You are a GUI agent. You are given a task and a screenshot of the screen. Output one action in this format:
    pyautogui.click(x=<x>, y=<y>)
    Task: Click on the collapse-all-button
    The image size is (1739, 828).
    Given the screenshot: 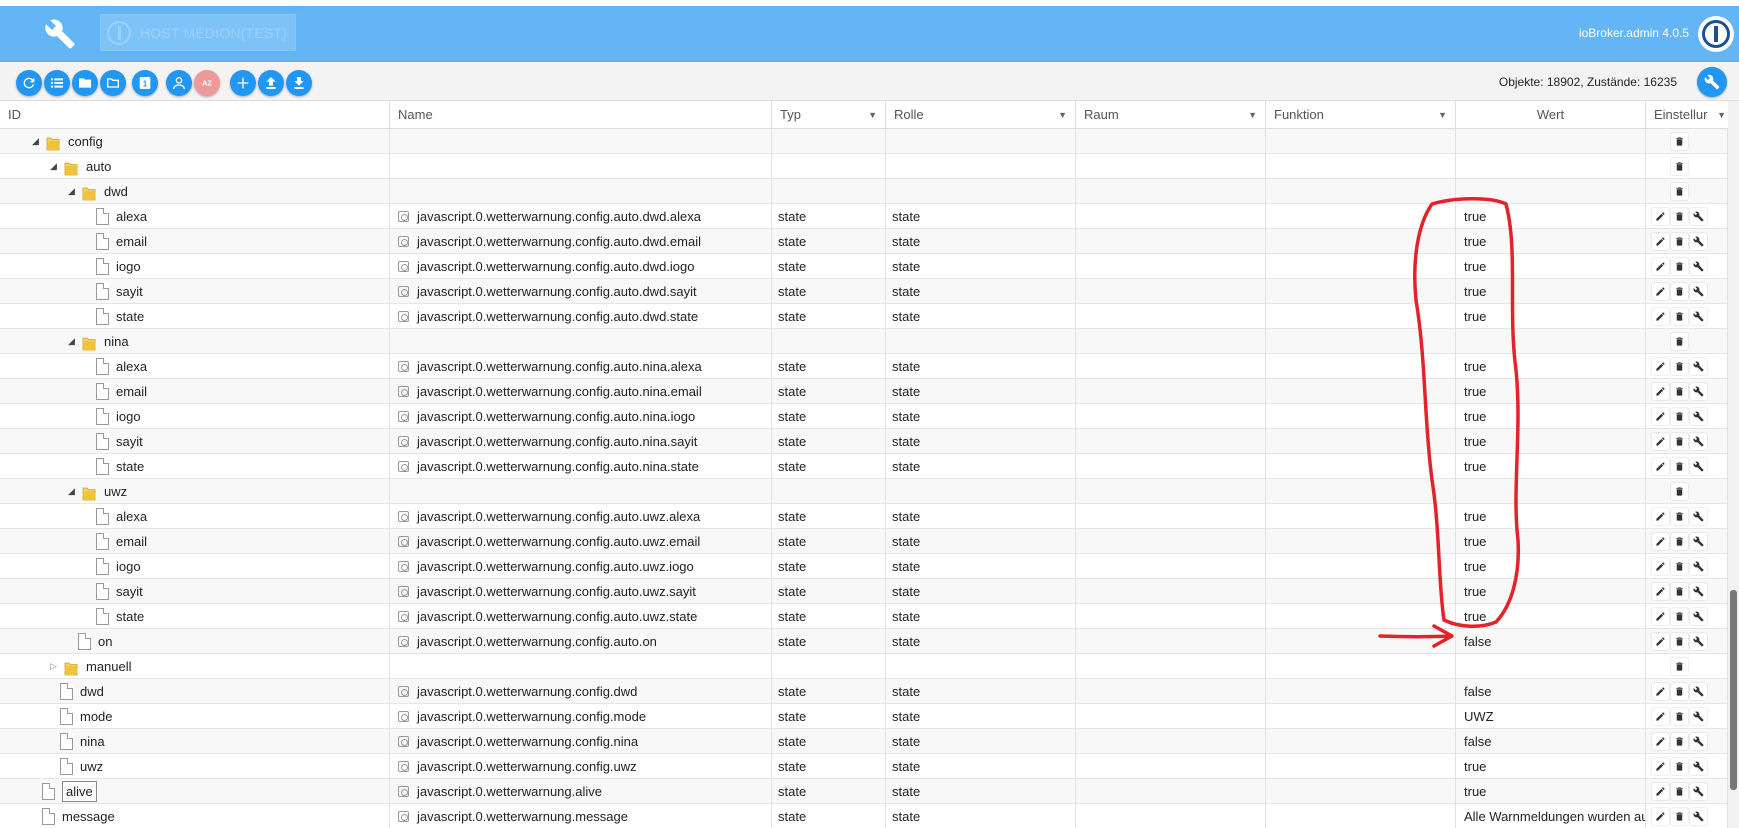 What is the action you would take?
    pyautogui.click(x=113, y=83)
    